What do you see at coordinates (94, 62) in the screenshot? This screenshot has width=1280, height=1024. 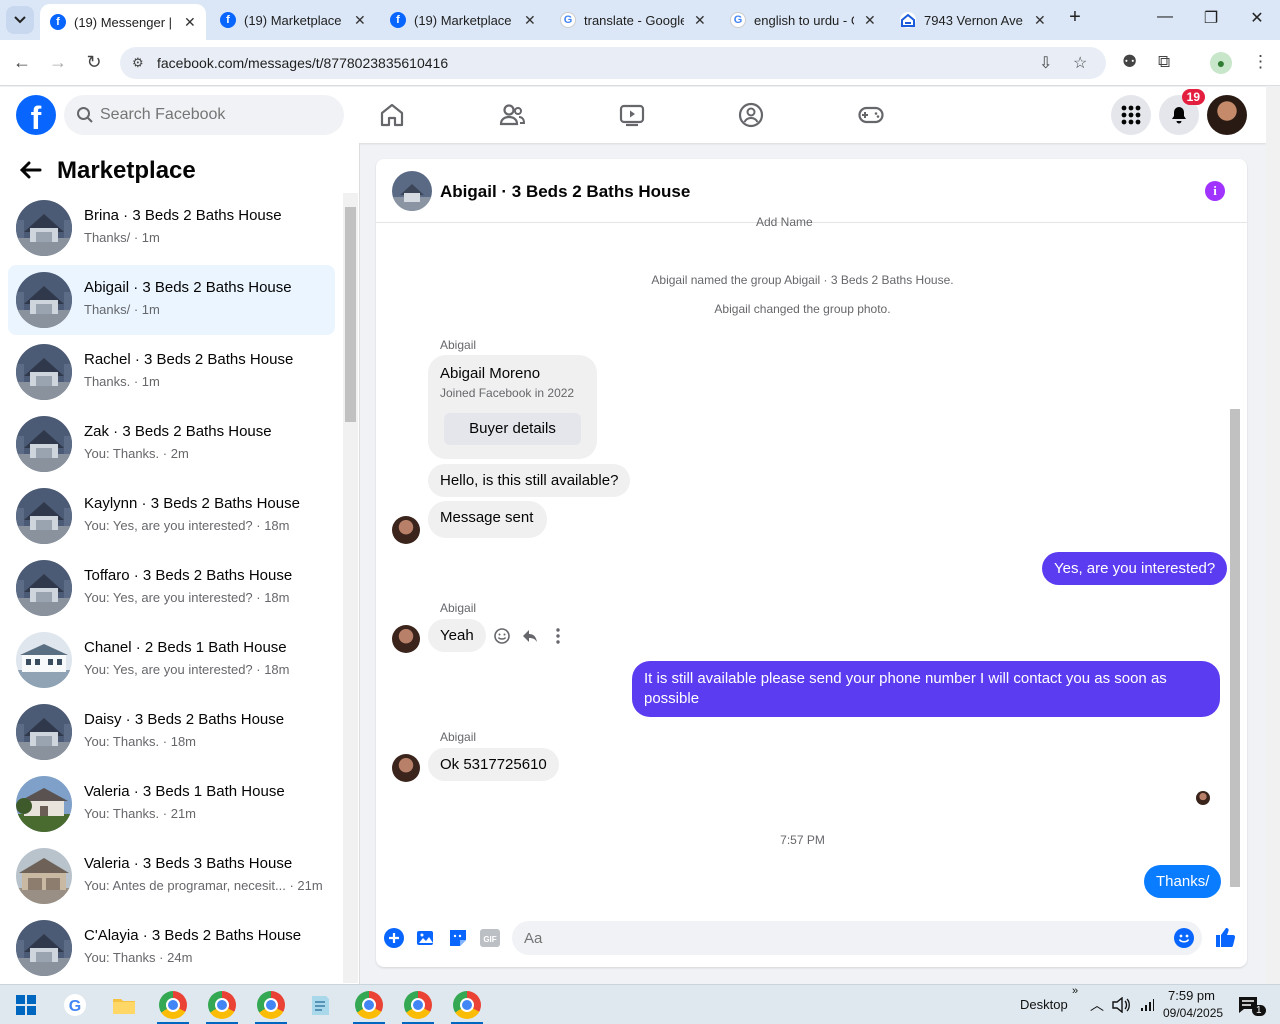 I see `reload-icon: ↻` at bounding box center [94, 62].